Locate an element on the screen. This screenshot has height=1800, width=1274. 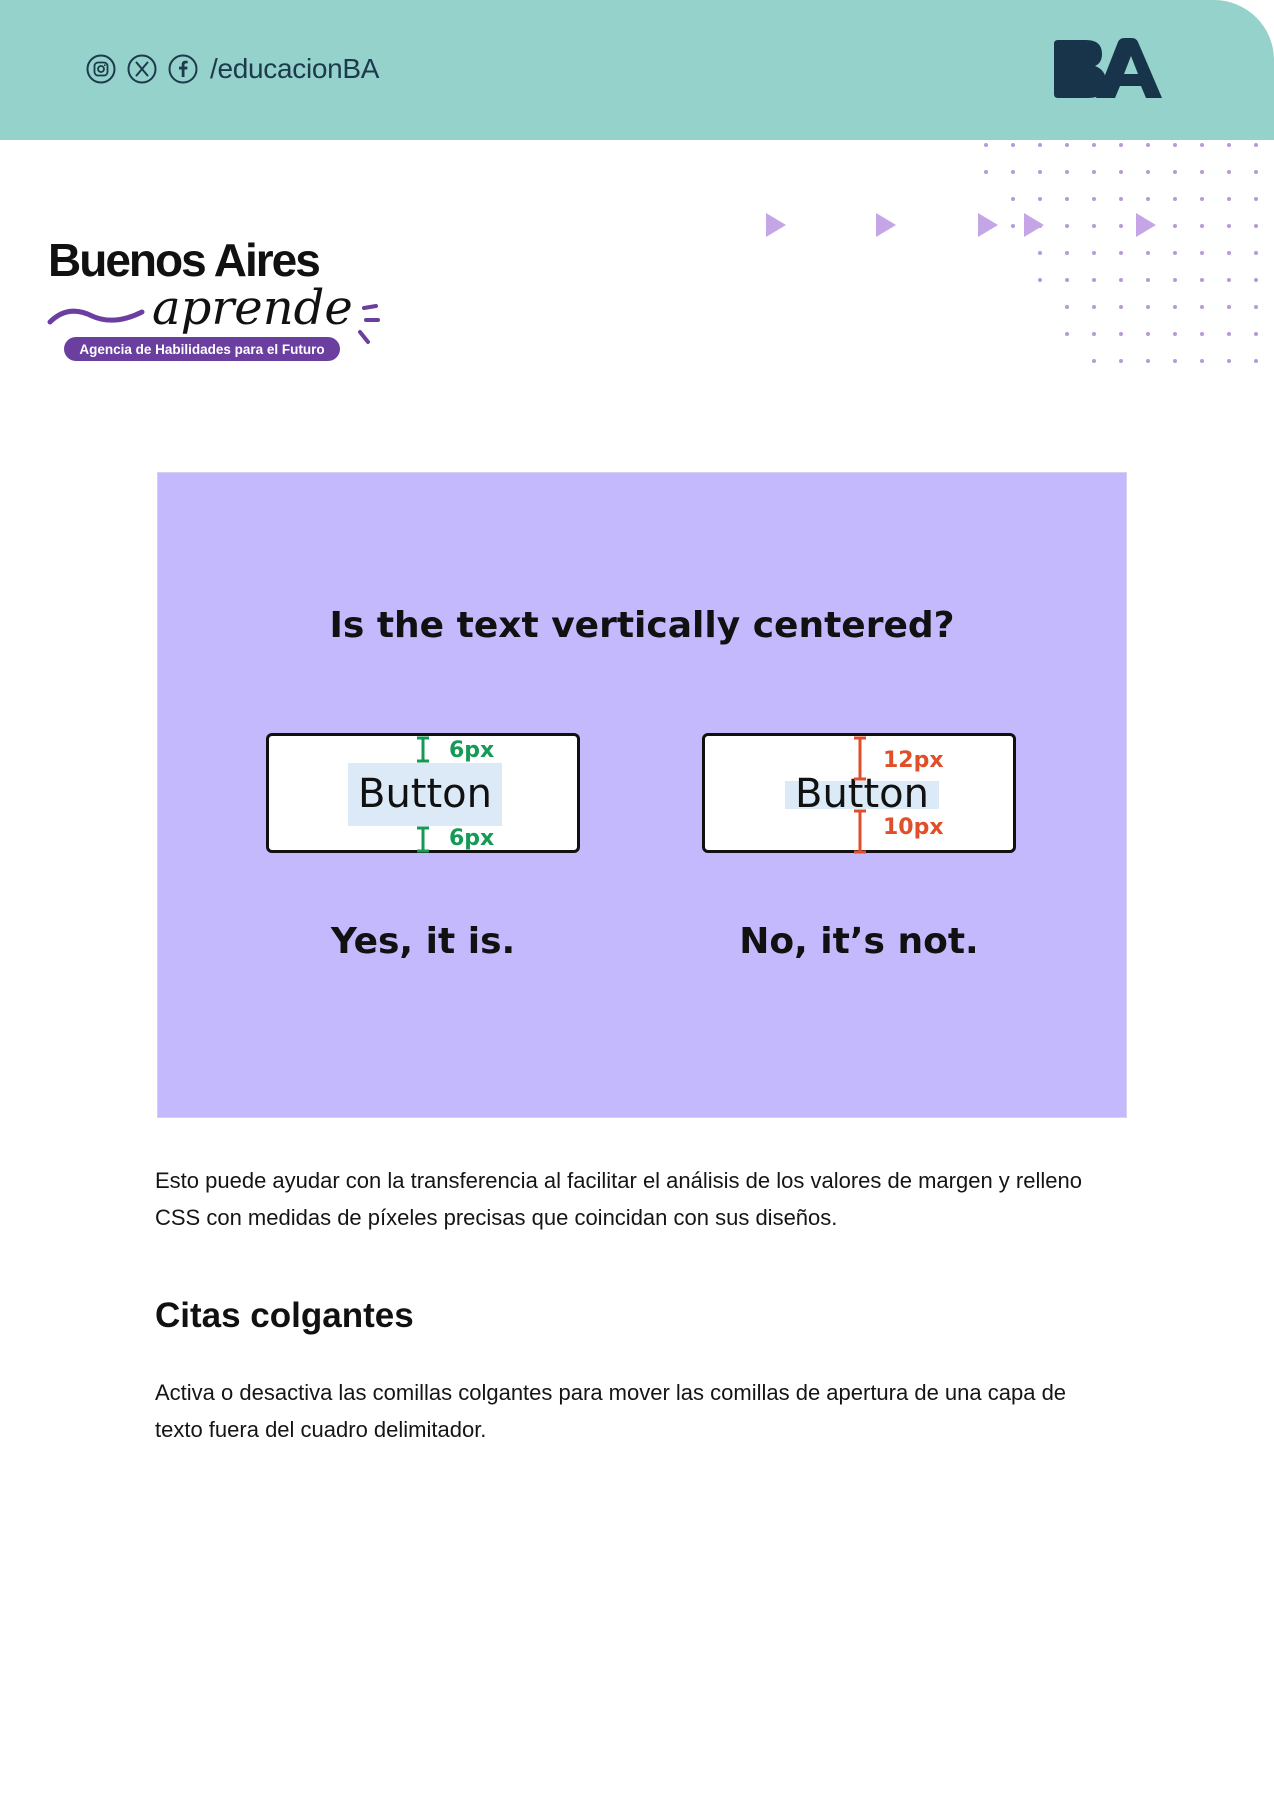
section-heading: Citas colgantes is located at coordinates (284, 1315).